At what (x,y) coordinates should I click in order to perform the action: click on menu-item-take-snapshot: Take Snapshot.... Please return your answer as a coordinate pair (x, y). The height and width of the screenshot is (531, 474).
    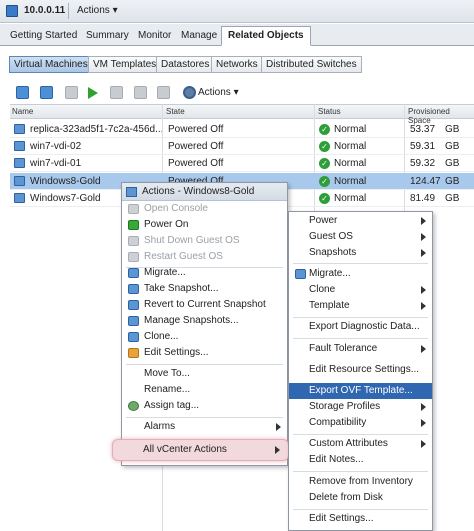
    Looking at the image, I should click on (204, 289).